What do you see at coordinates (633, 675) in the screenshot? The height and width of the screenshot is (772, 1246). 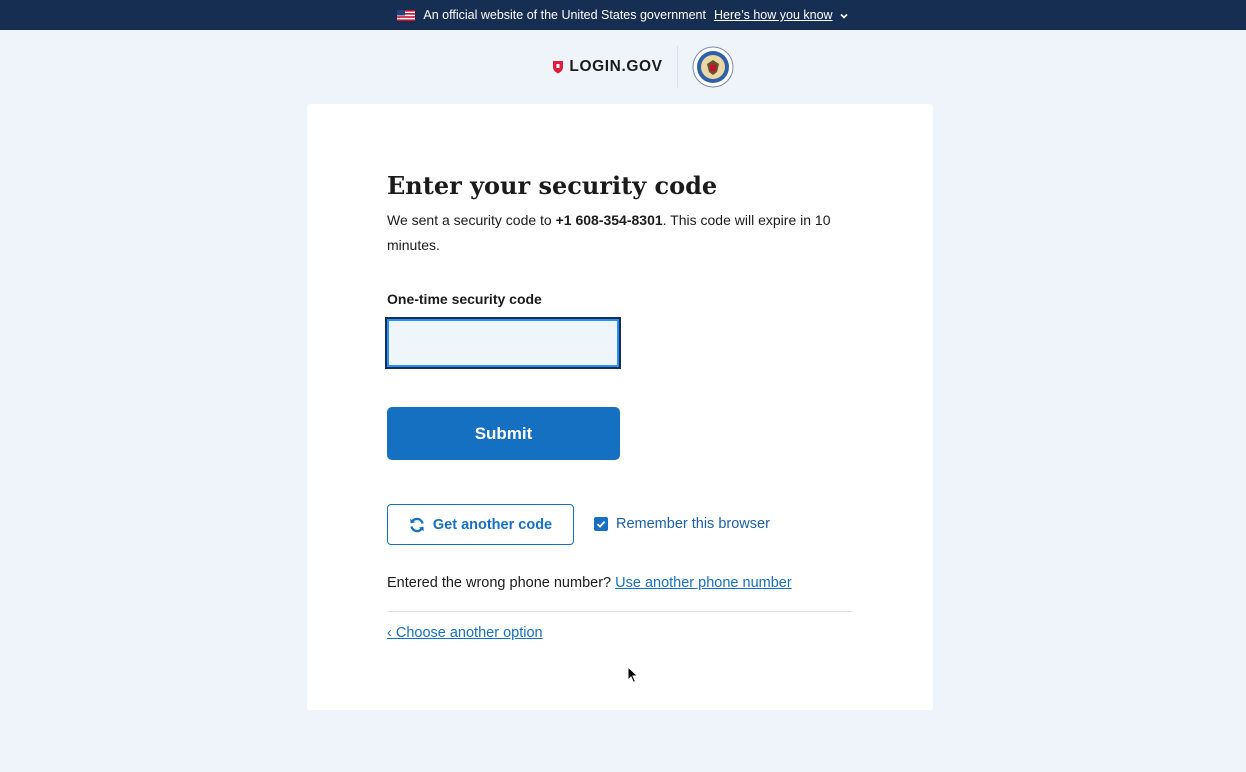 I see `mouse-cursor-icon` at bounding box center [633, 675].